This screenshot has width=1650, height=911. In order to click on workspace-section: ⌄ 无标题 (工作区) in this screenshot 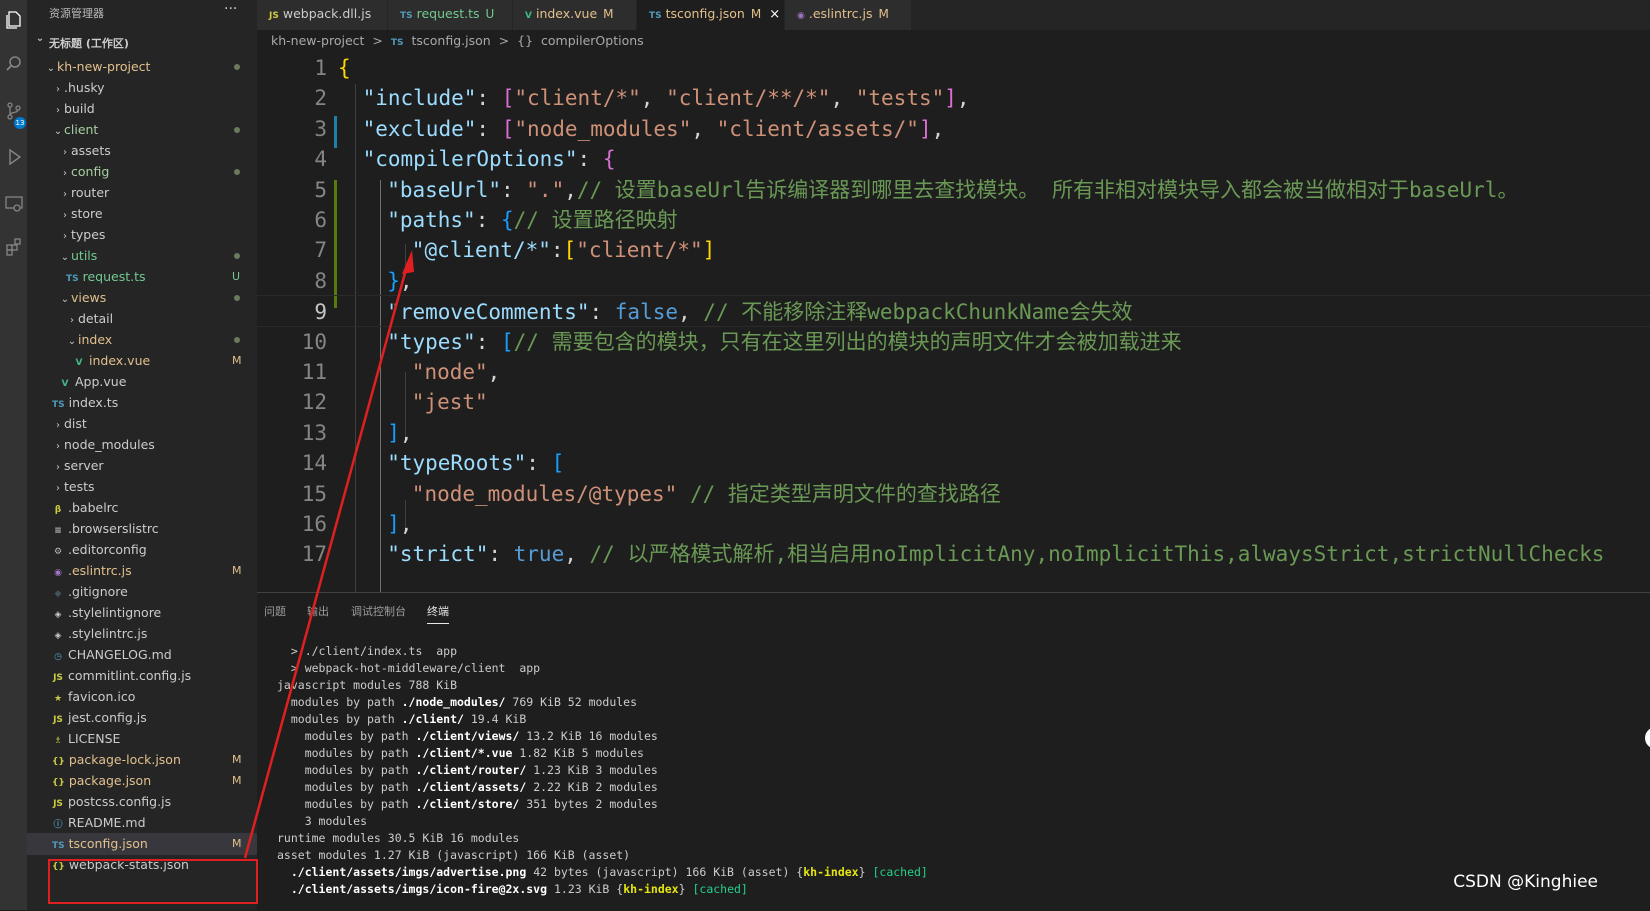, I will do `click(142, 42)`.